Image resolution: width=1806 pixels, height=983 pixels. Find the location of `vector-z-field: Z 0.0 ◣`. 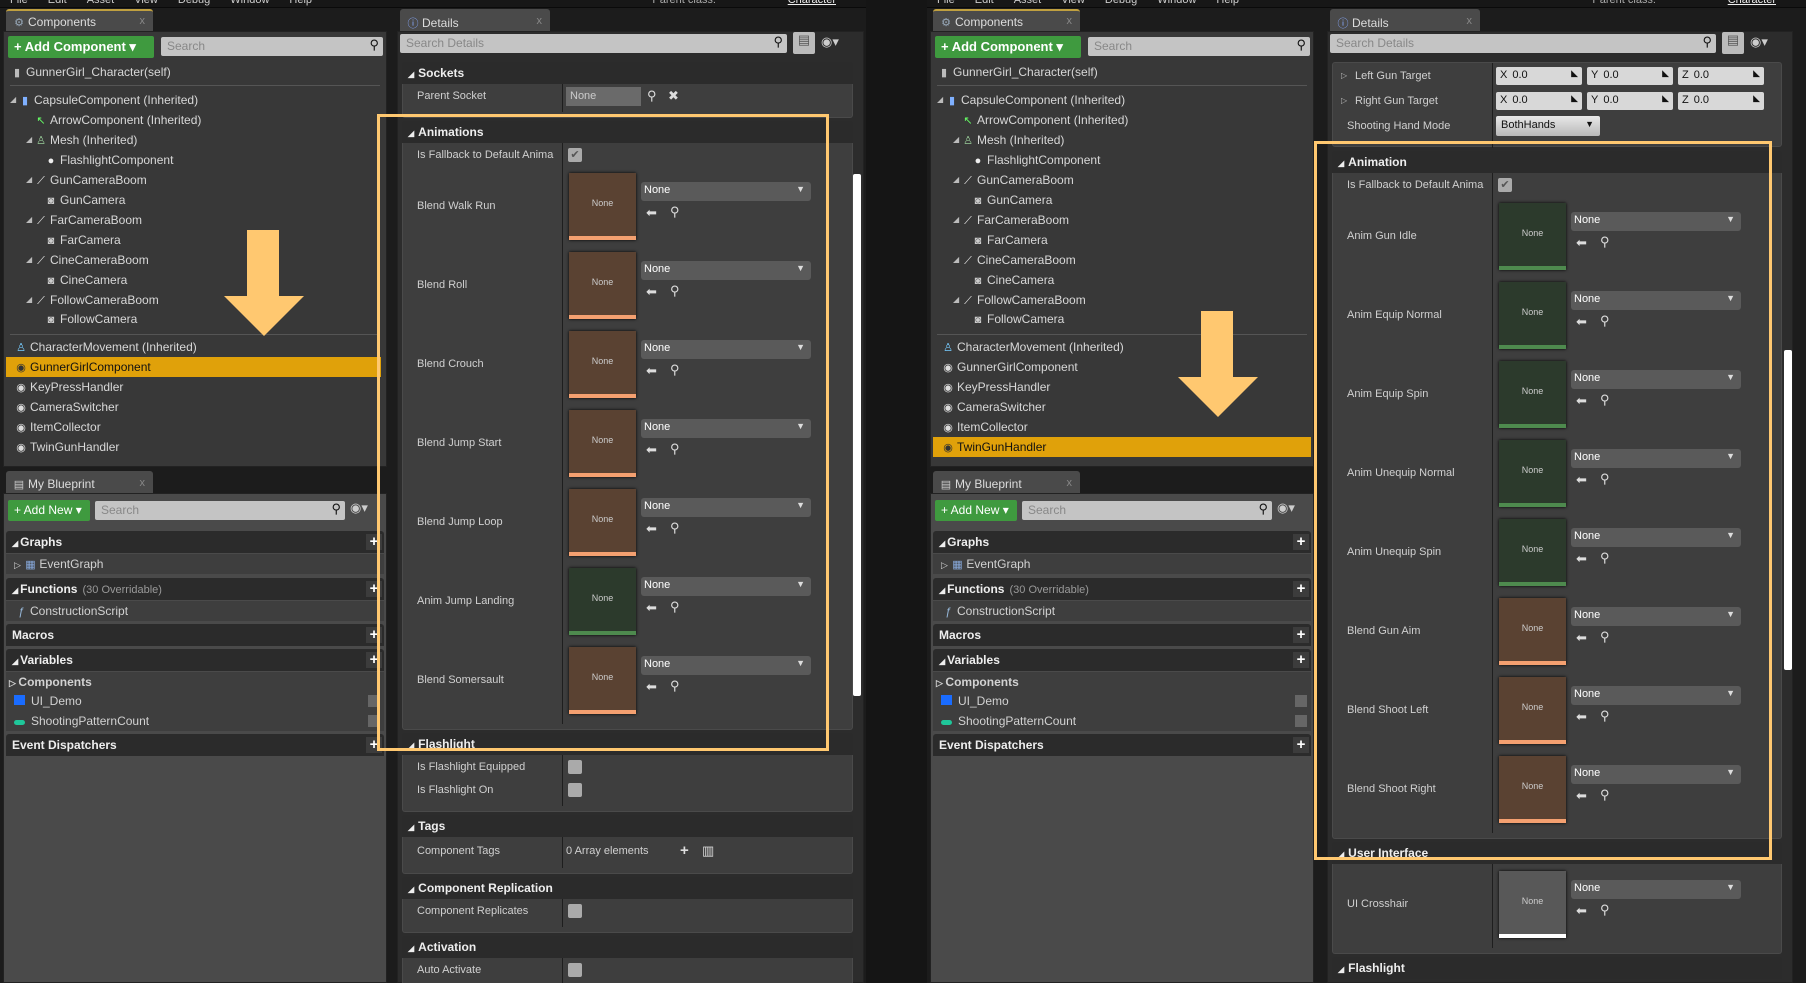

vector-z-field: Z 0.0 ◣ is located at coordinates (1721, 76).